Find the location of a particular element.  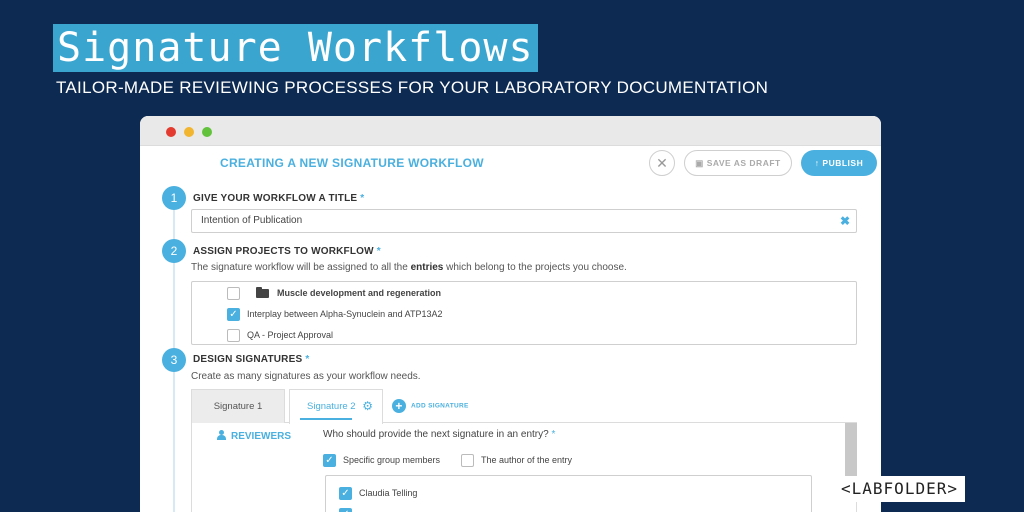

clear-icon: ✖ is located at coordinates (845, 221).